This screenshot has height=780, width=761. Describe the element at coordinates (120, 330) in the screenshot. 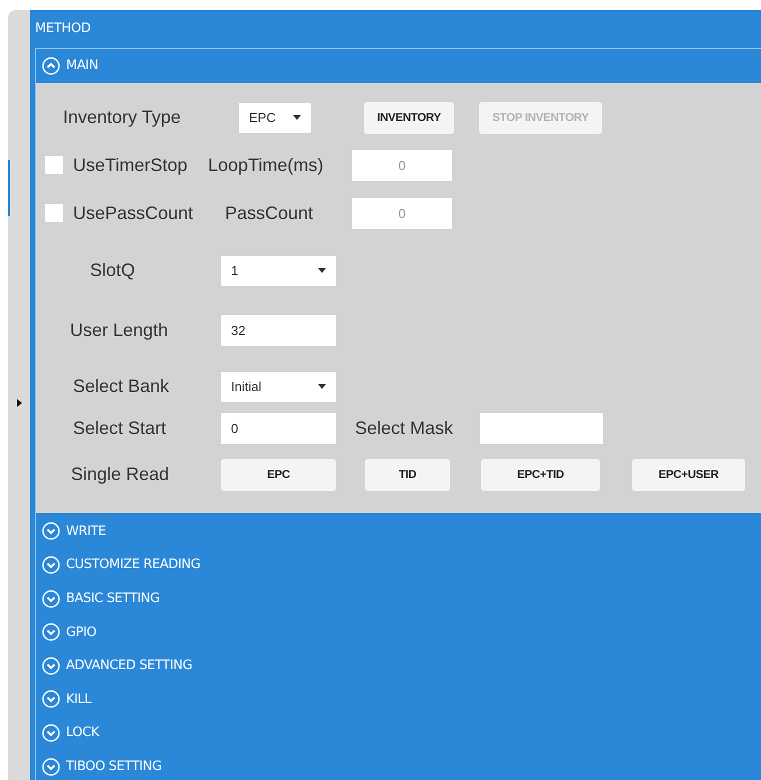

I see `field-label: User Length` at that location.